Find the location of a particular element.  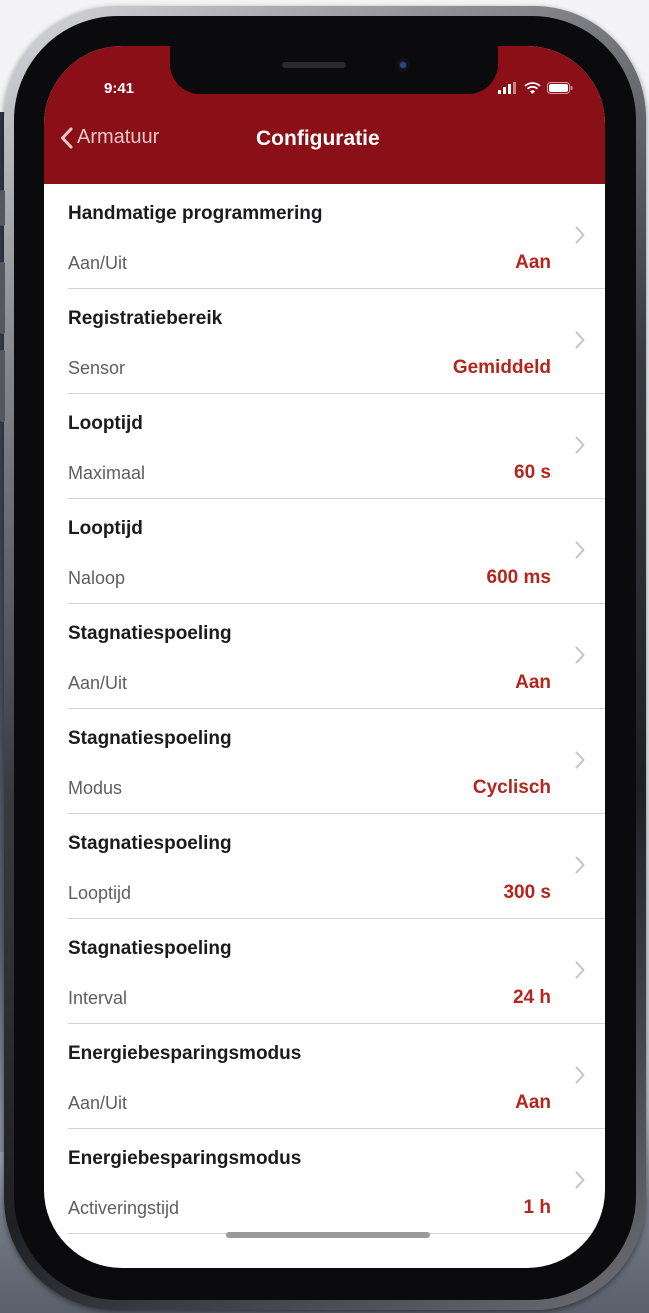

setting-row-energy-saving-onoff: Energiebesparingsmodus Aan/Uit Aan is located at coordinates (324, 1076).